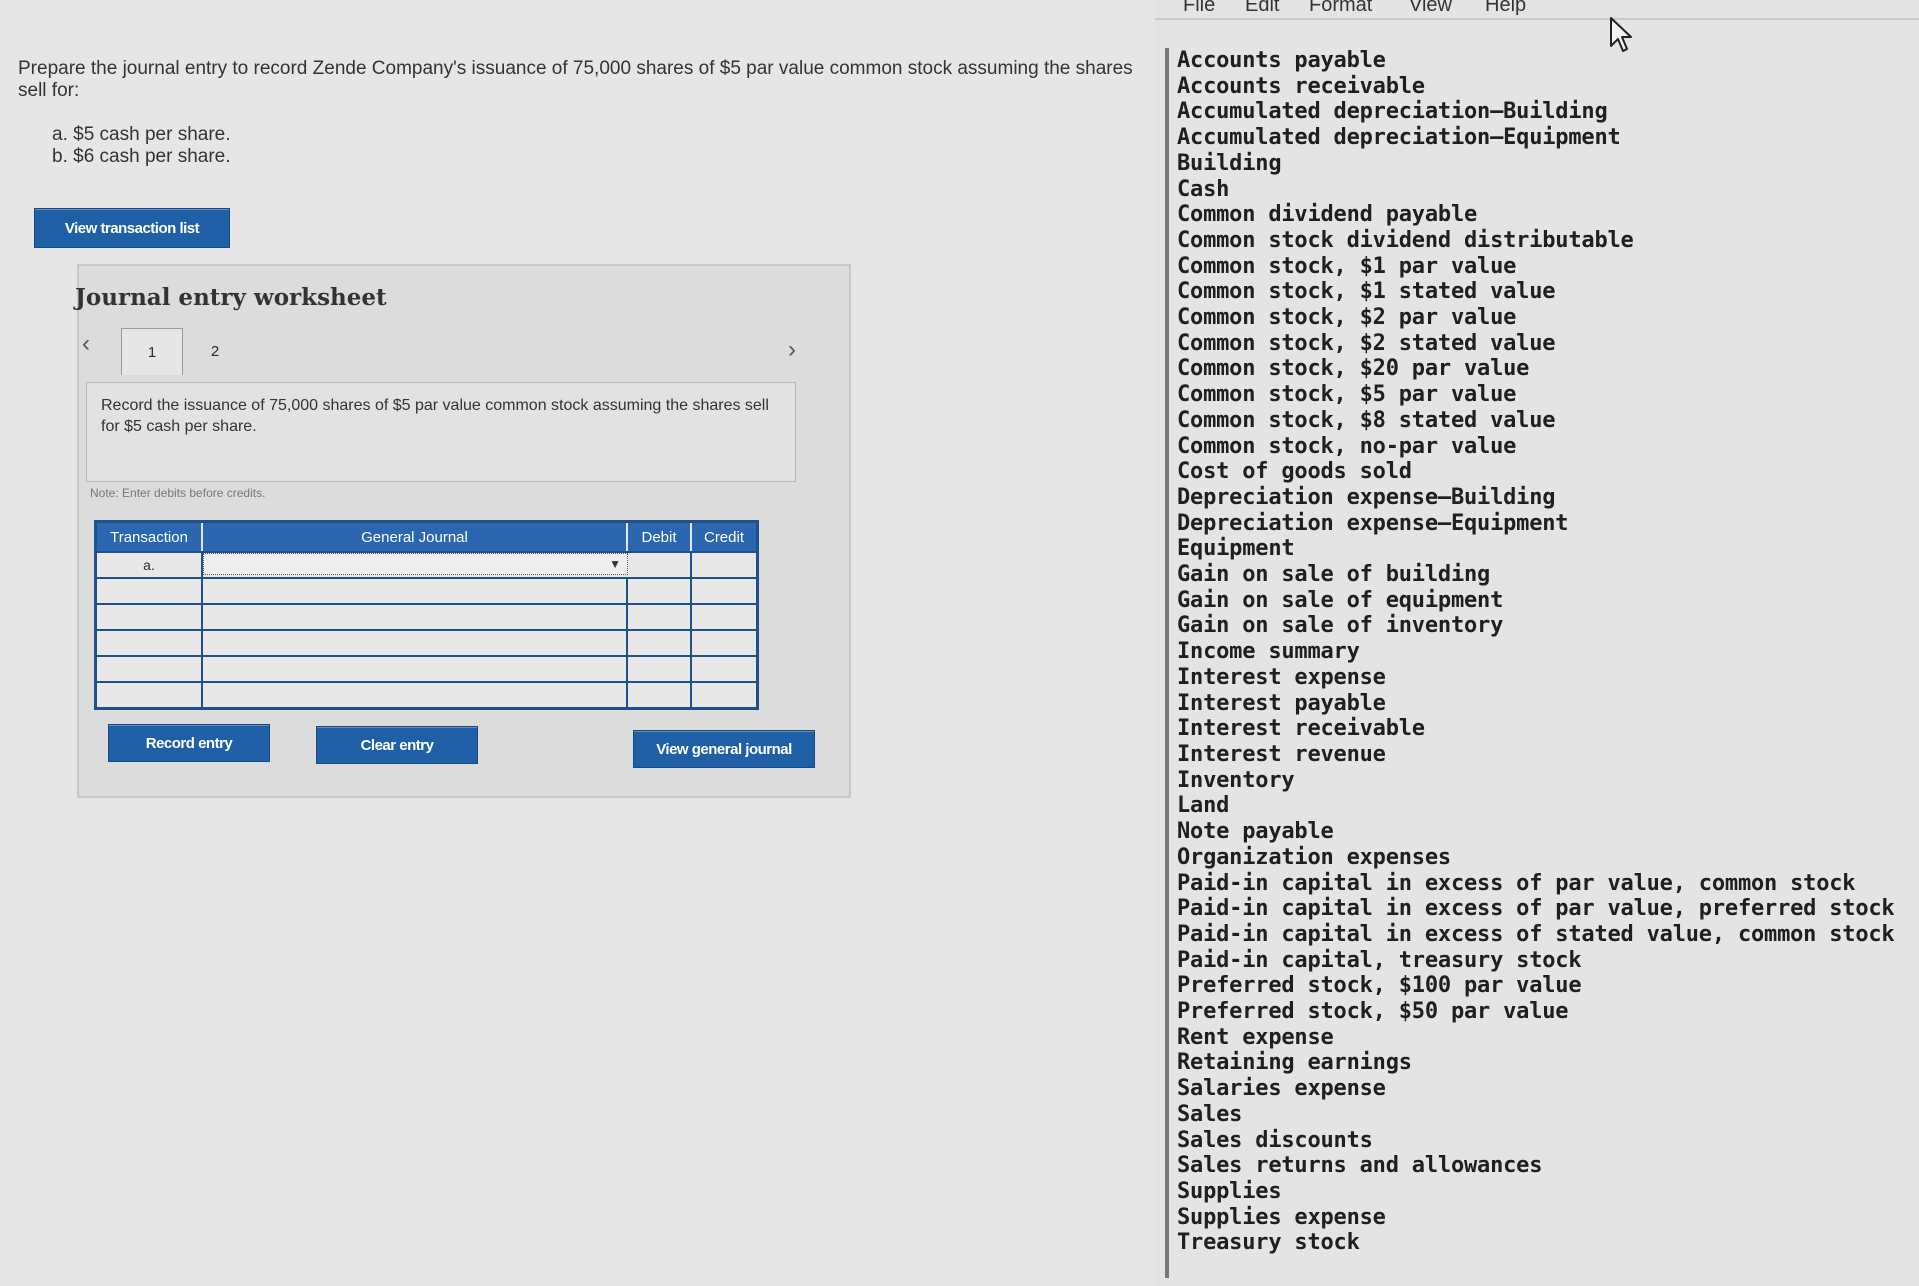 The height and width of the screenshot is (1286, 1919). What do you see at coordinates (723, 537) in the screenshot?
I see `header-credit: Credit` at bounding box center [723, 537].